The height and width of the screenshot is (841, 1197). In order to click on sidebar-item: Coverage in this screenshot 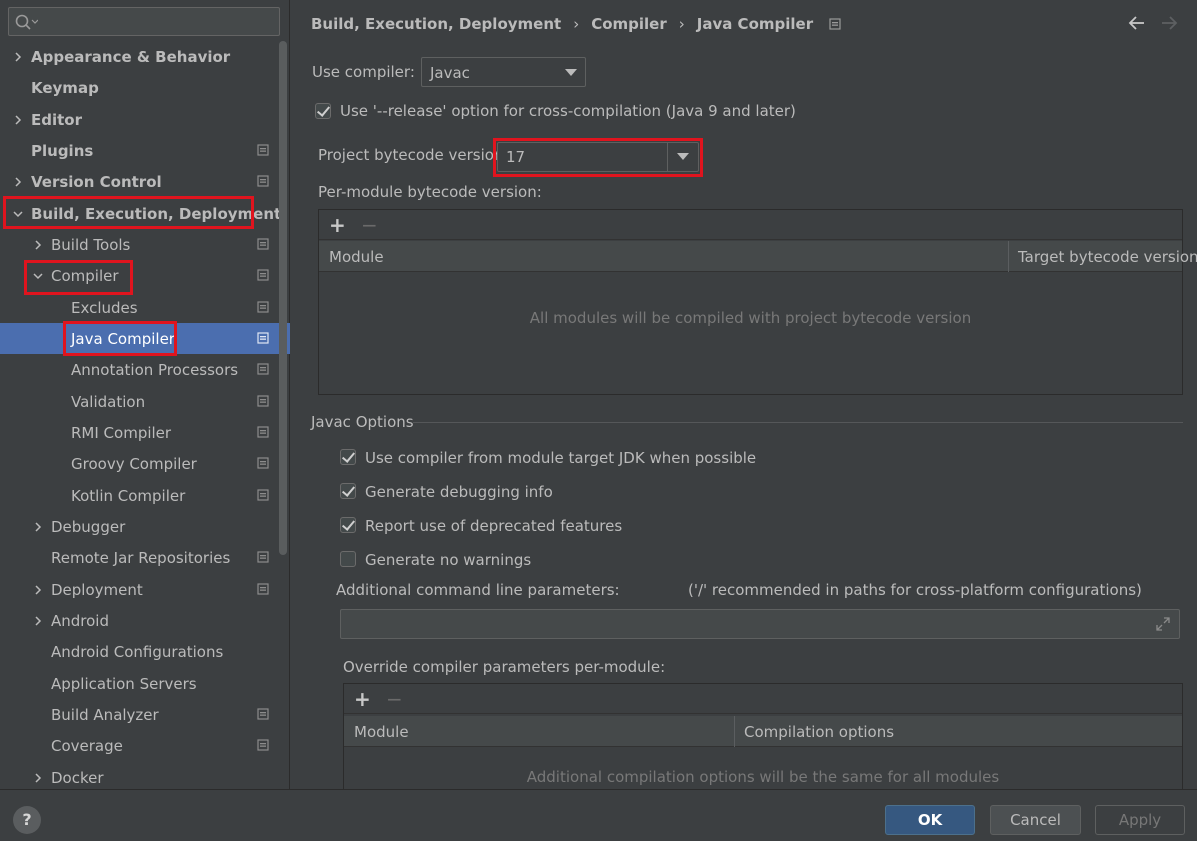, I will do `click(145, 745)`.